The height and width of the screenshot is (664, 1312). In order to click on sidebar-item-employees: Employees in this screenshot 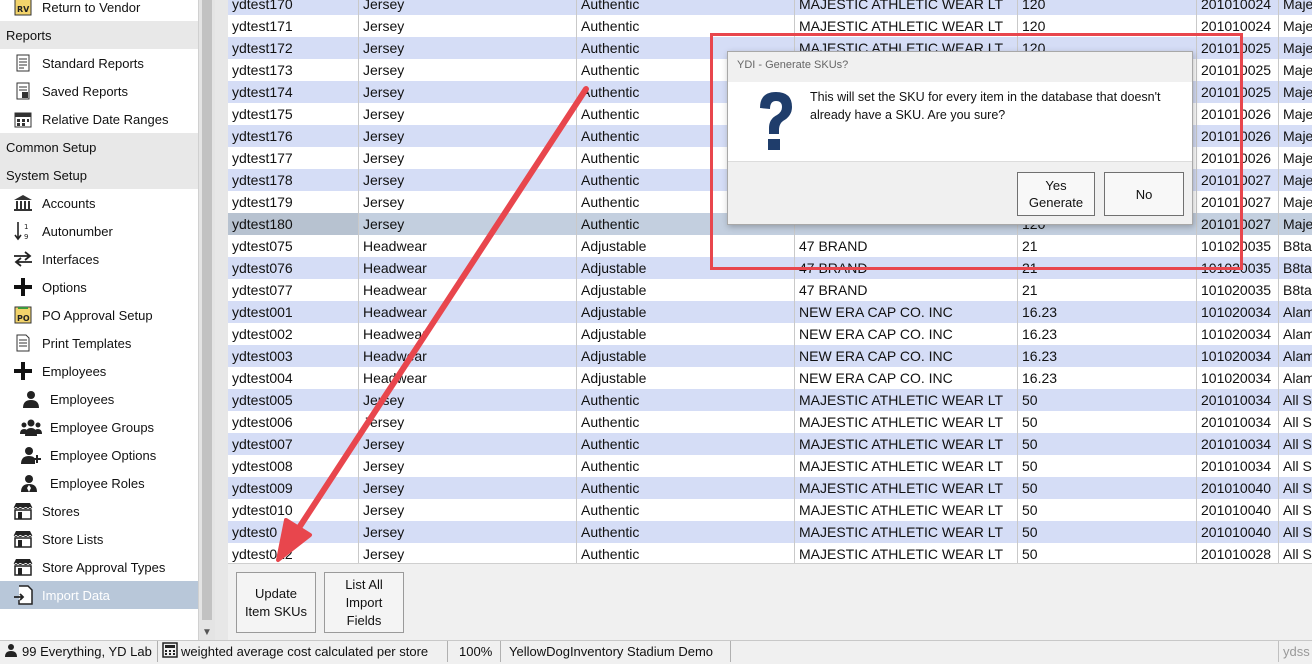, I will do `click(99, 399)`.